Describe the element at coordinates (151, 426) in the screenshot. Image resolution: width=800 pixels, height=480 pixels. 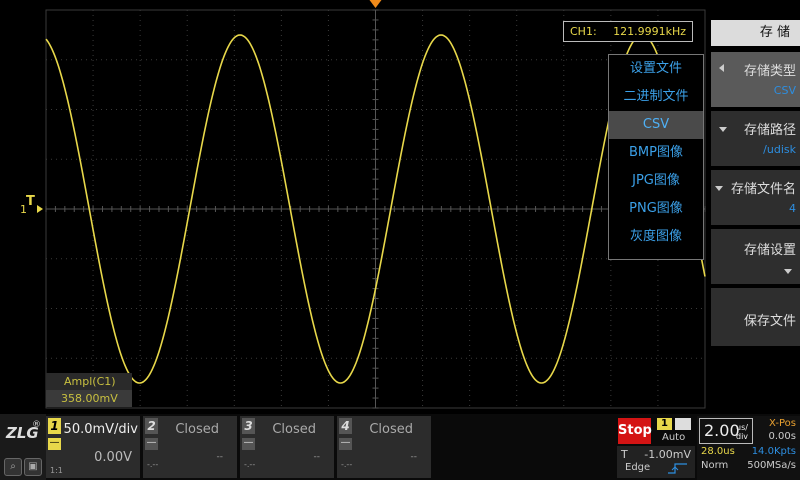
I see `channel-number: 2` at that location.